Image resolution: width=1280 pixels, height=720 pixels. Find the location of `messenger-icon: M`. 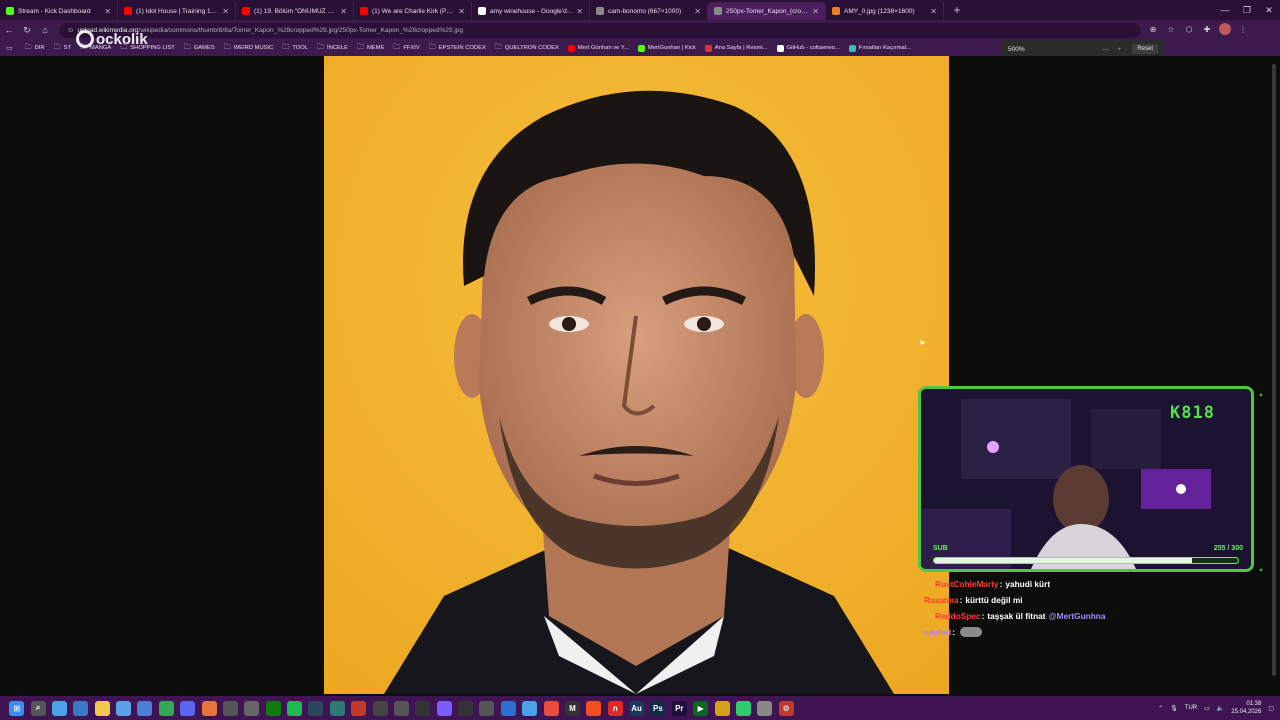

messenger-icon: M is located at coordinates (572, 708).